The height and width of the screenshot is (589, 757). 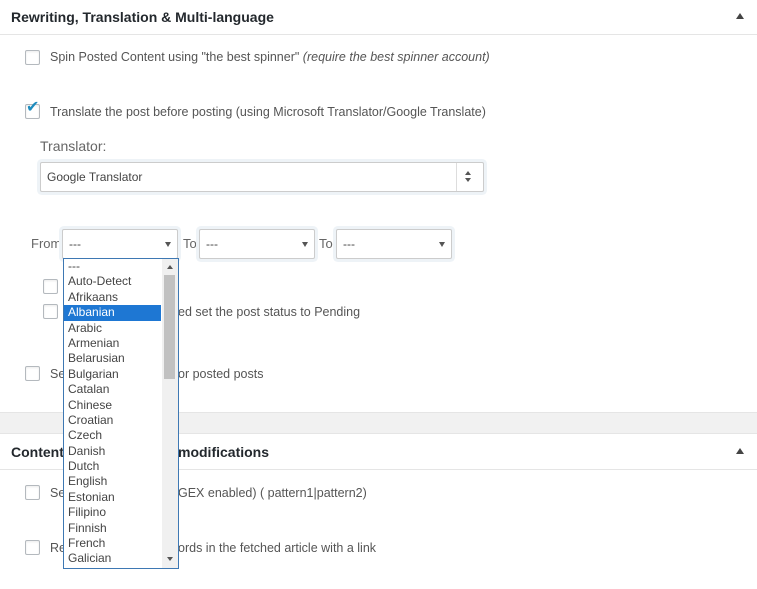 I want to click on scrollbar-thumb, so click(x=169, y=327).